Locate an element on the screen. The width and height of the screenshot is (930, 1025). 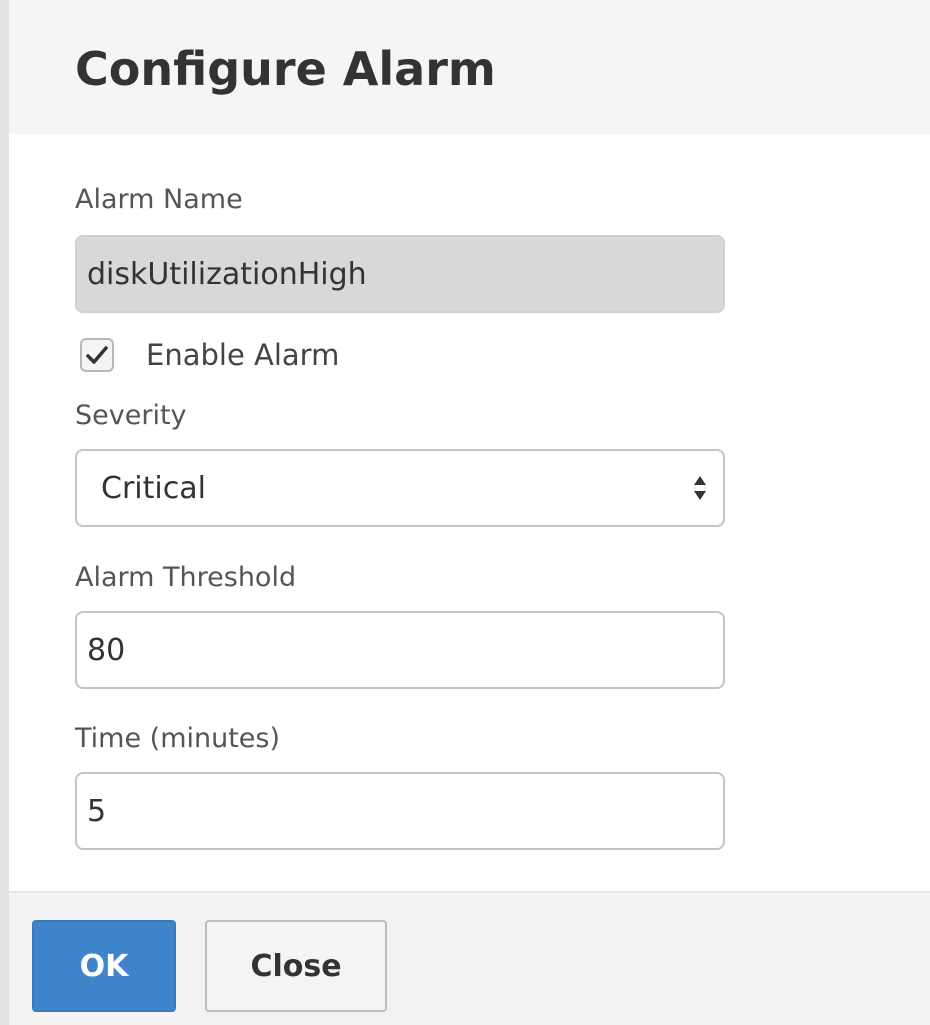
alarm-name-field: diskUtilizationHigh is located at coordinates (400, 274).